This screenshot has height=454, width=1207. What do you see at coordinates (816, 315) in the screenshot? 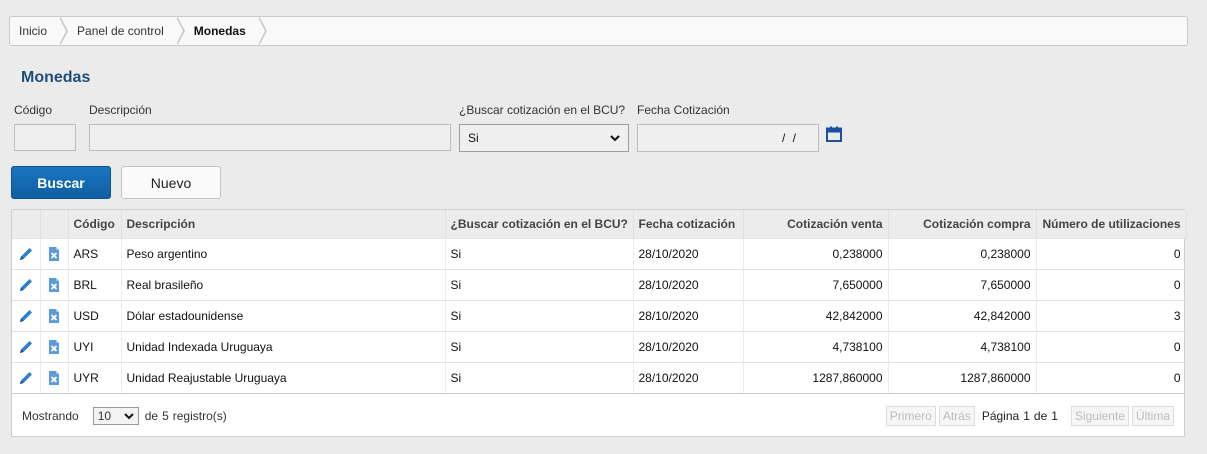
I see `cell-cotizacion-venta: 42,842000` at bounding box center [816, 315].